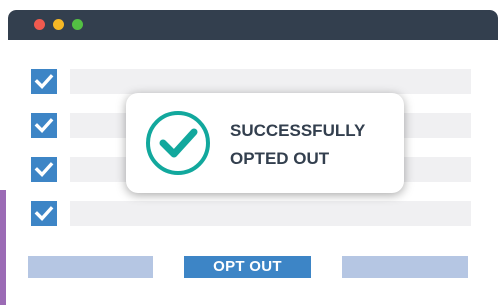  What do you see at coordinates (58, 24) in the screenshot?
I see `minimize-window-dot` at bounding box center [58, 24].